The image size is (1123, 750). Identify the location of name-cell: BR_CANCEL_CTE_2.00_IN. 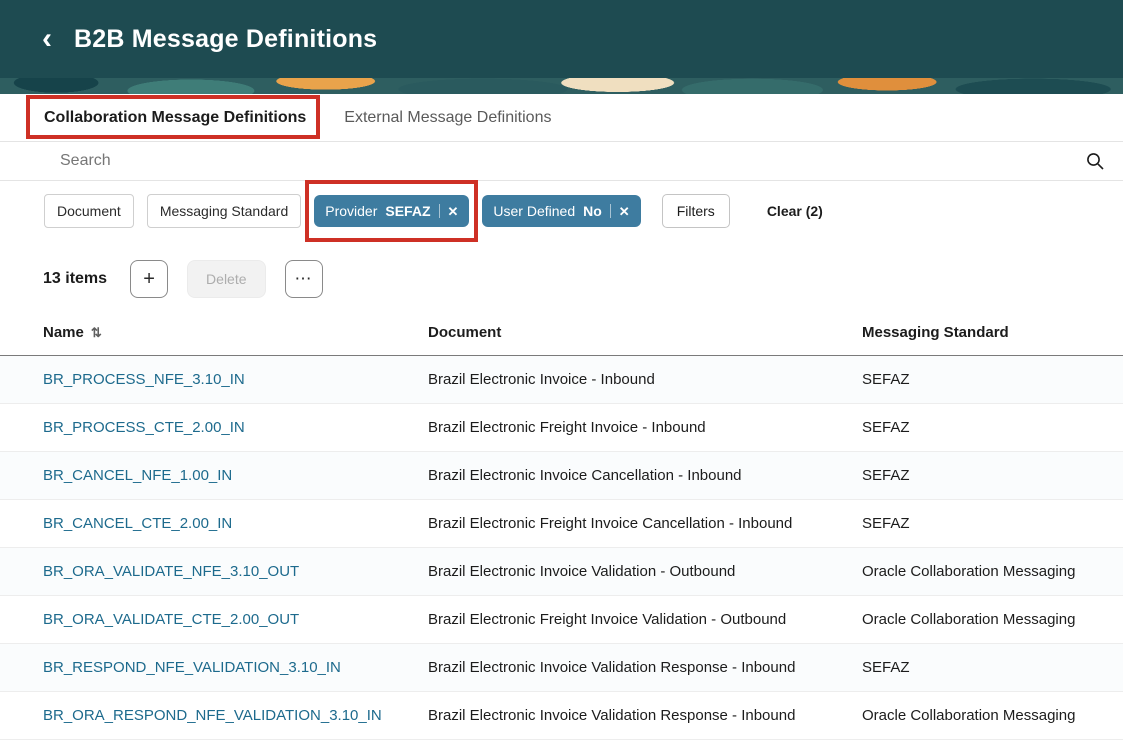
(235, 523).